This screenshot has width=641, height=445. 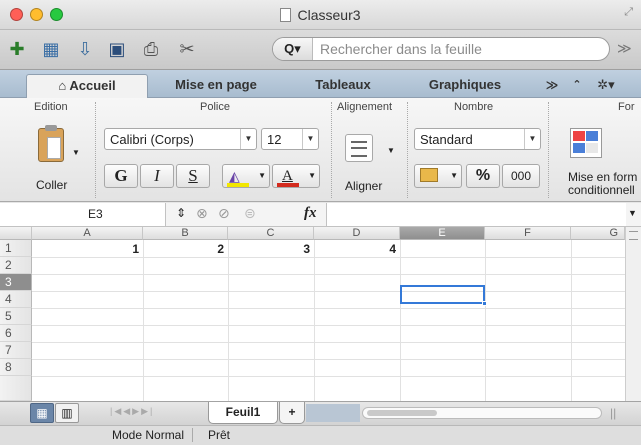 I want to click on font-size-select: 12 ▼, so click(x=290, y=139).